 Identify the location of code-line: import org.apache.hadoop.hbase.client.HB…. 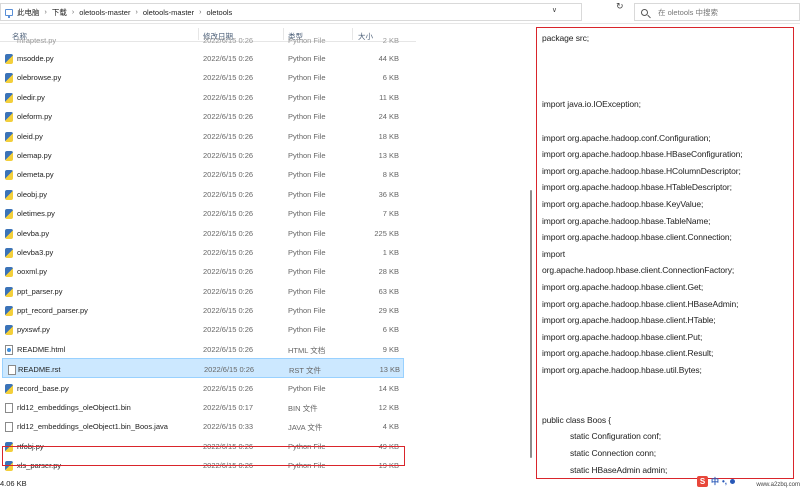
(640, 303).